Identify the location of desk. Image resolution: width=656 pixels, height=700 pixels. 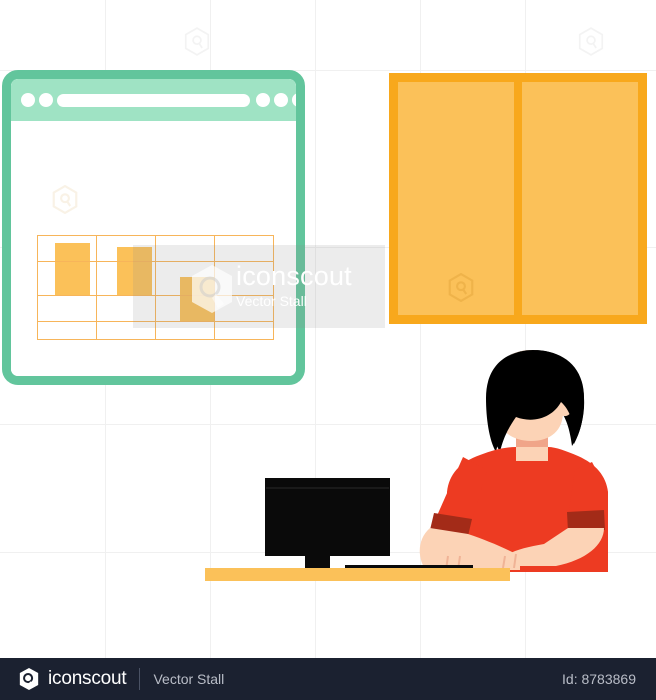
(357, 574).